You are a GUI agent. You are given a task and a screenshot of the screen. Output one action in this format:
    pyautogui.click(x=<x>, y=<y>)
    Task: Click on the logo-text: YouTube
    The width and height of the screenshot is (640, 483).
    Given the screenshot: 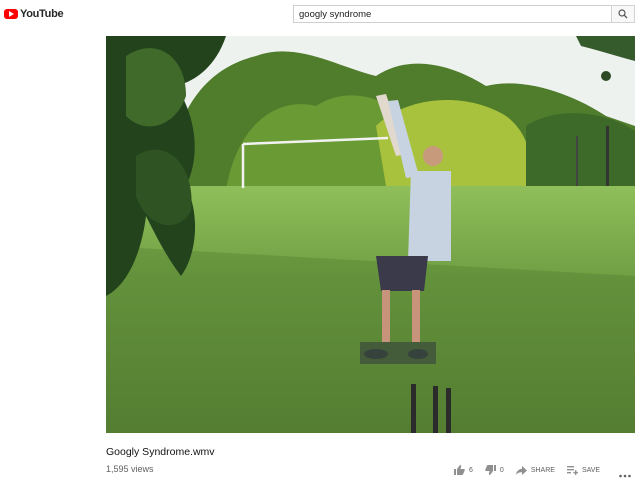 What is the action you would take?
    pyautogui.click(x=42, y=14)
    